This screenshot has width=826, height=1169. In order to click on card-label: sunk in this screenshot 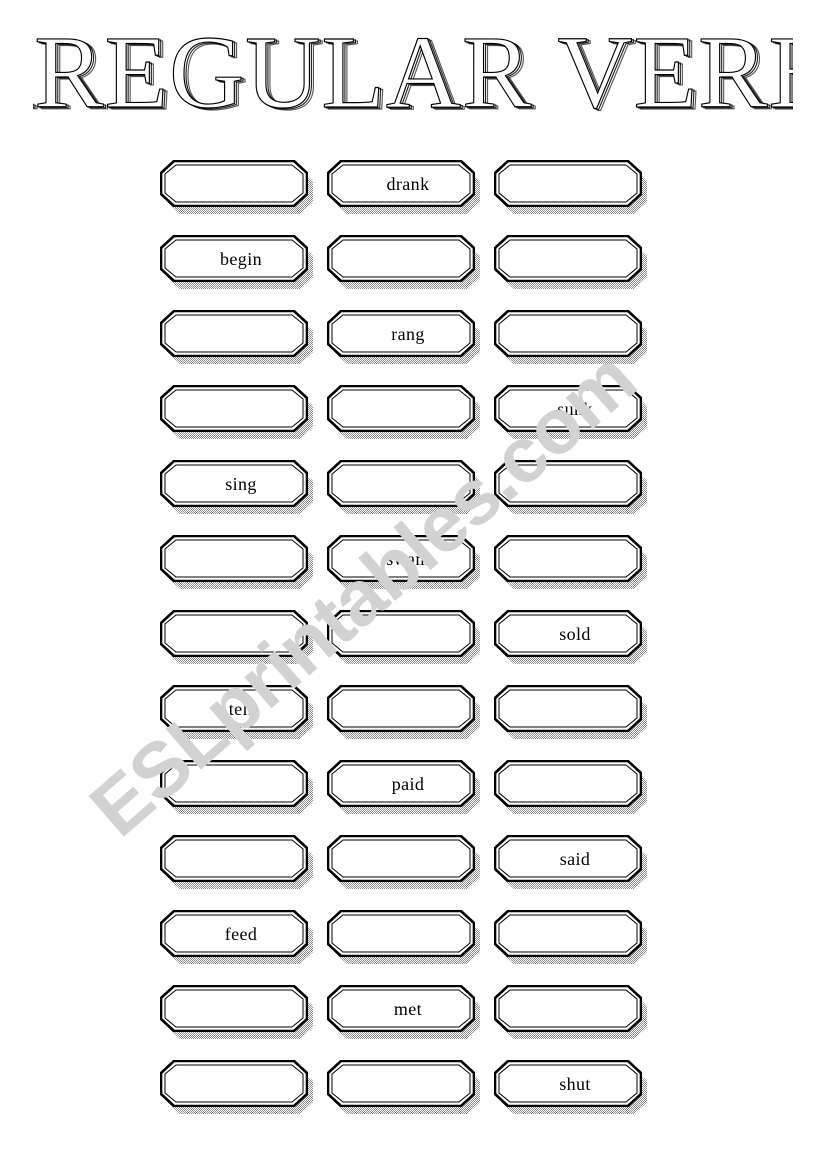, I will do `click(575, 408)`.